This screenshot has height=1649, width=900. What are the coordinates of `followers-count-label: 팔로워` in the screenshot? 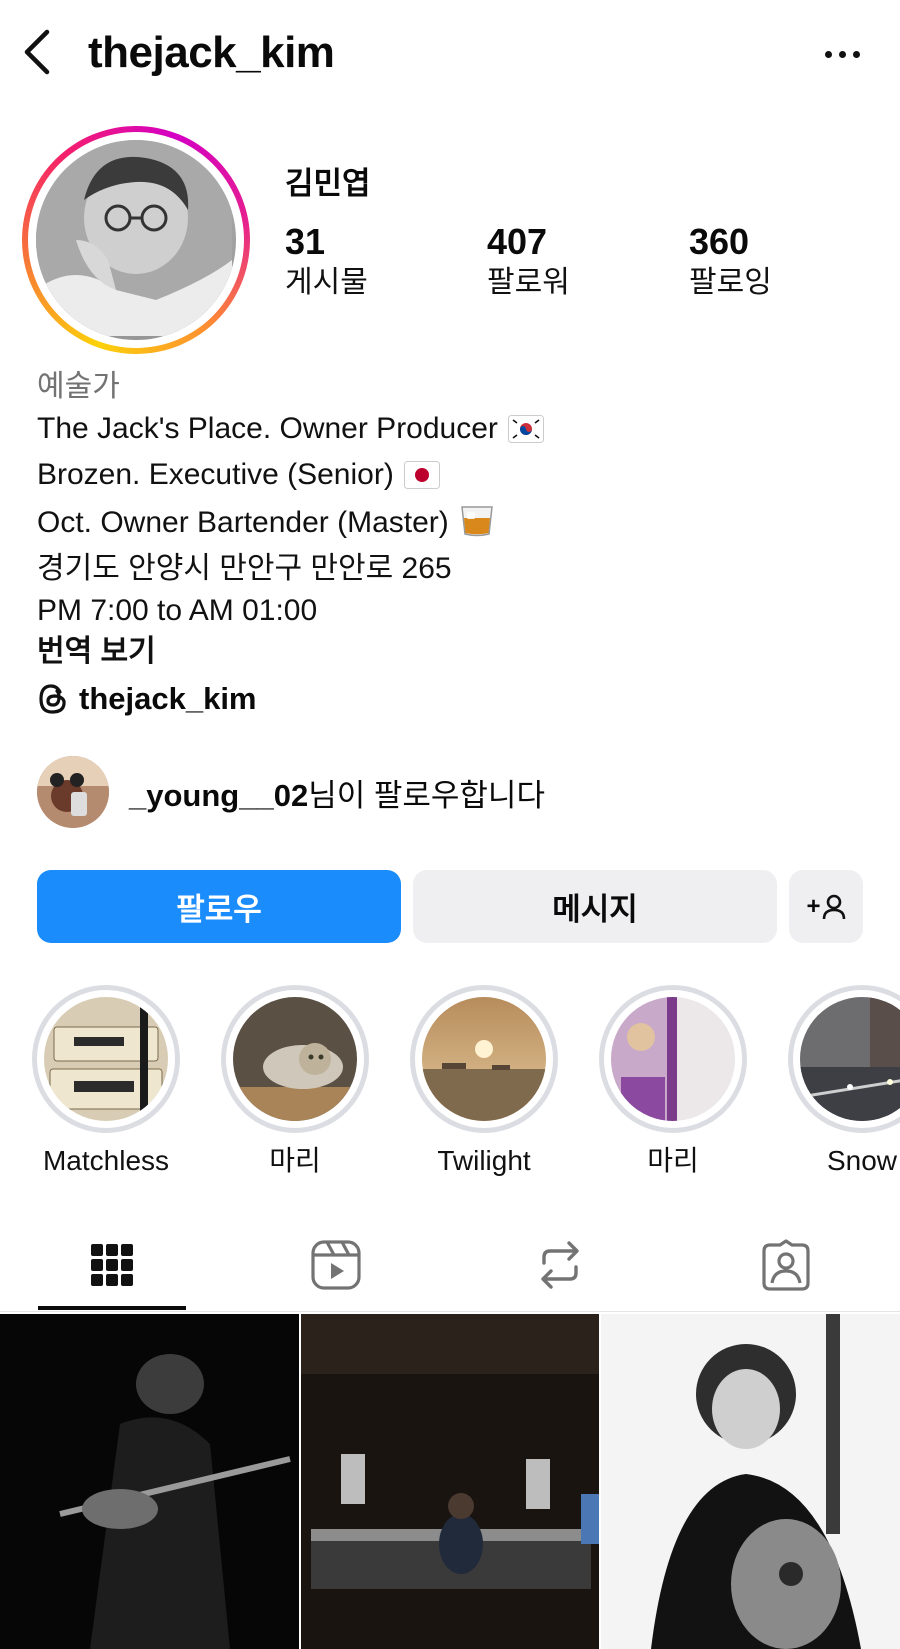 It's located at (528, 282).